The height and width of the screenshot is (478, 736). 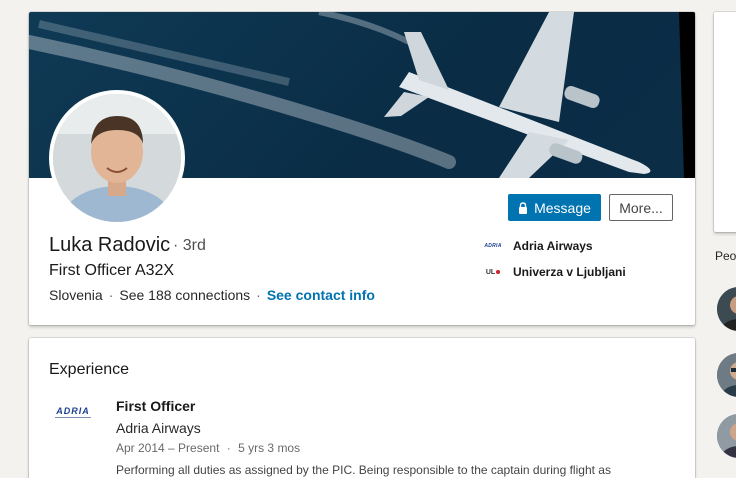 I want to click on org-name: Adria Airways, so click(x=553, y=246).